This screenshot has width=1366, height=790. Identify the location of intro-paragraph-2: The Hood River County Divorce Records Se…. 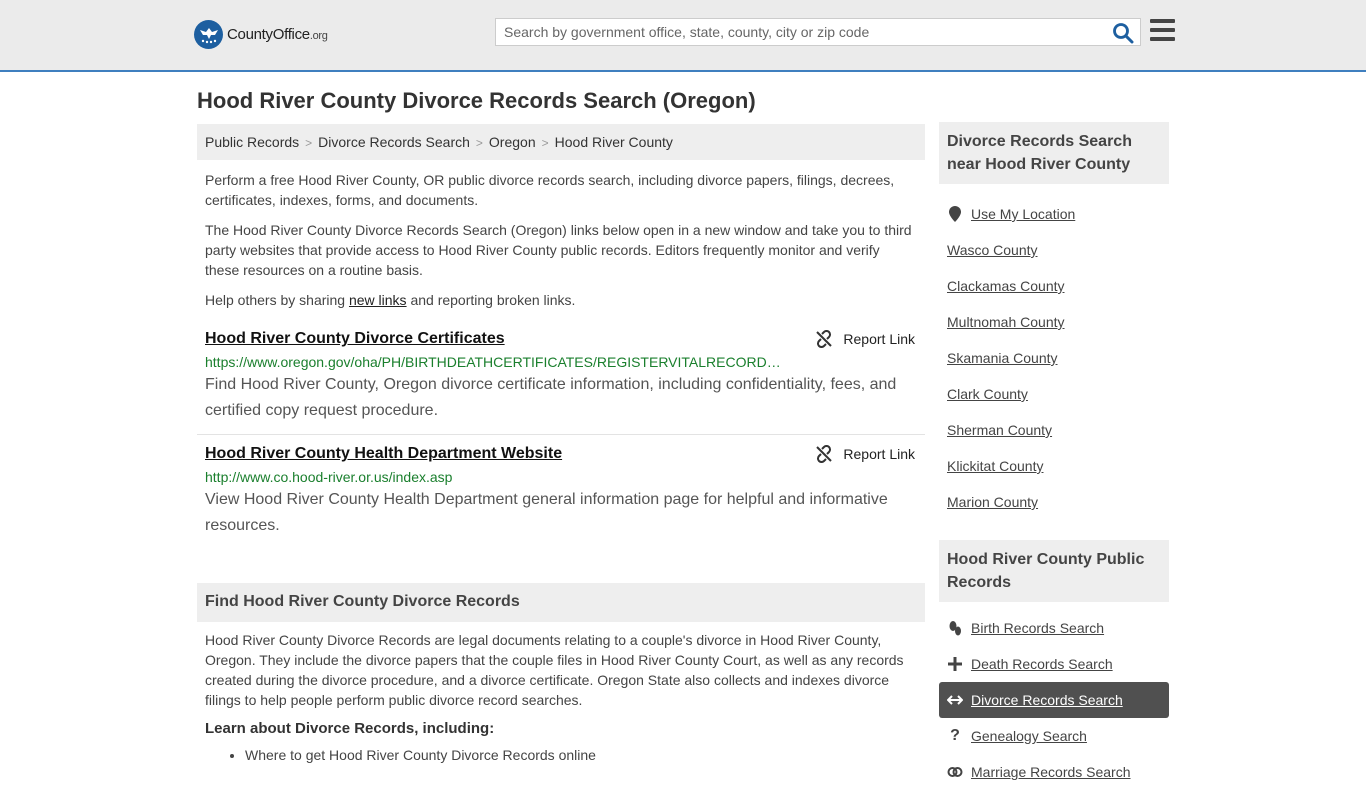
(558, 250).